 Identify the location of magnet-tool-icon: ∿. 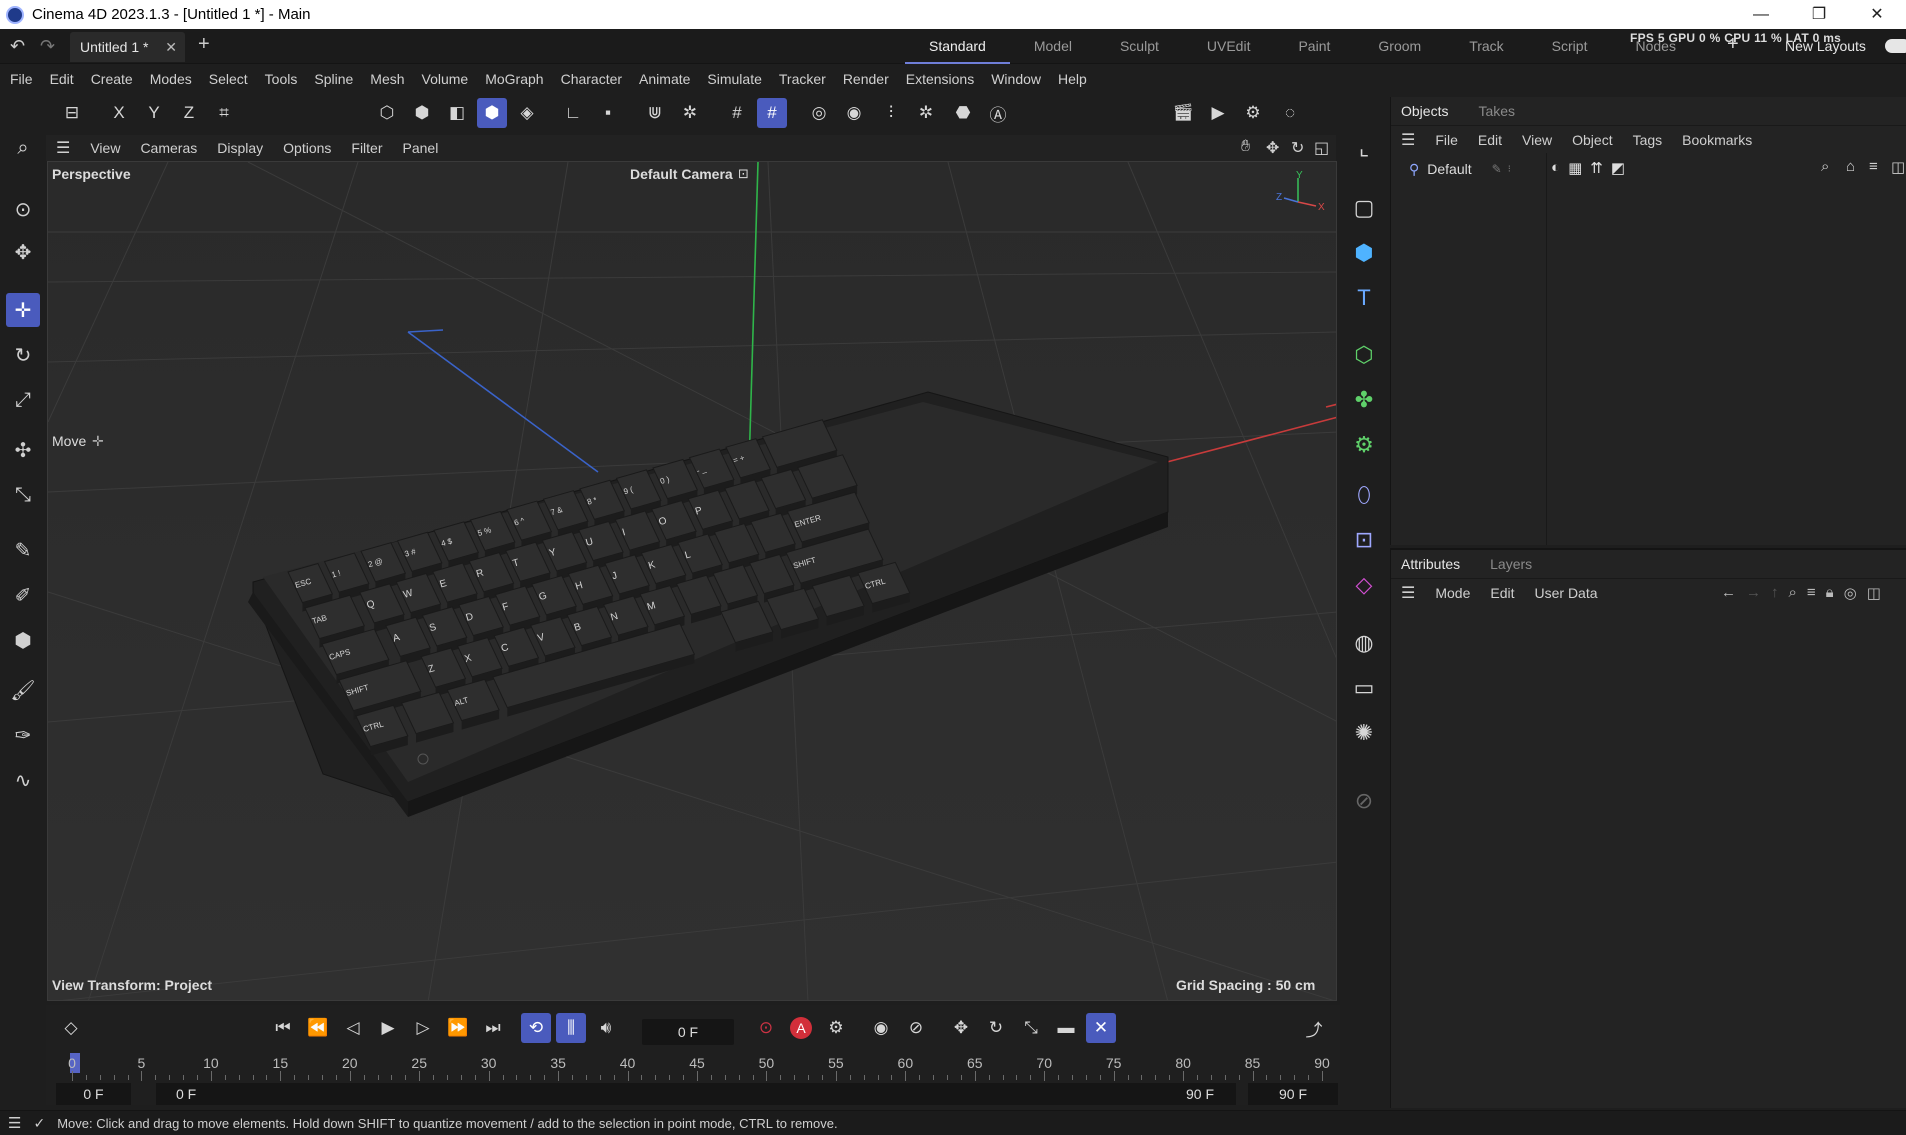
(23, 780).